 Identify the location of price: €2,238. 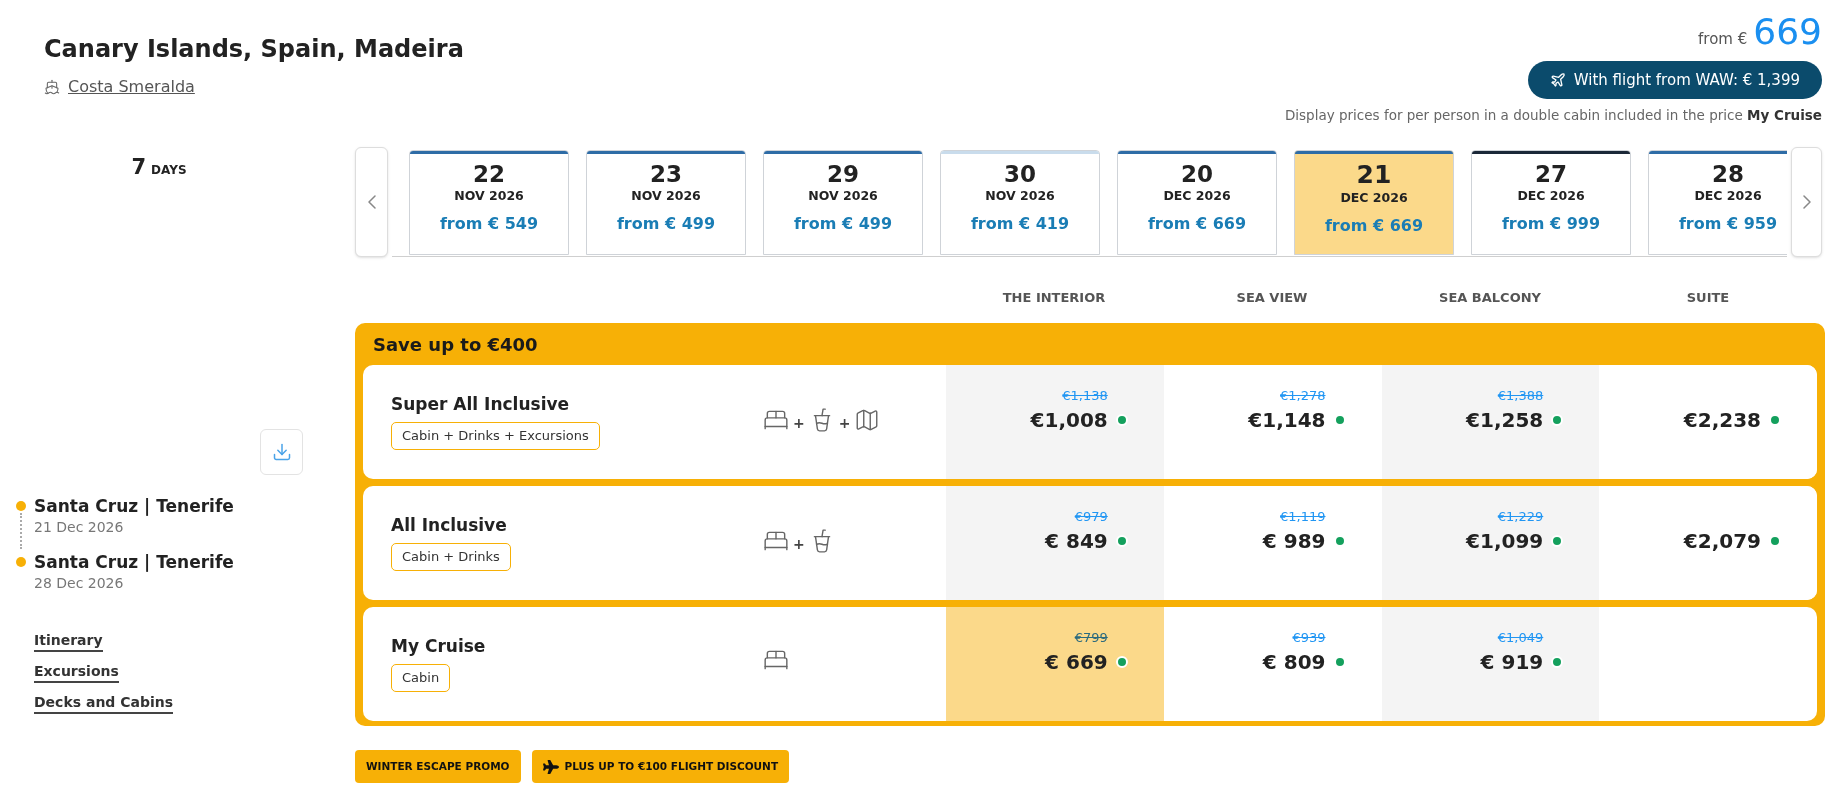
(1722, 420).